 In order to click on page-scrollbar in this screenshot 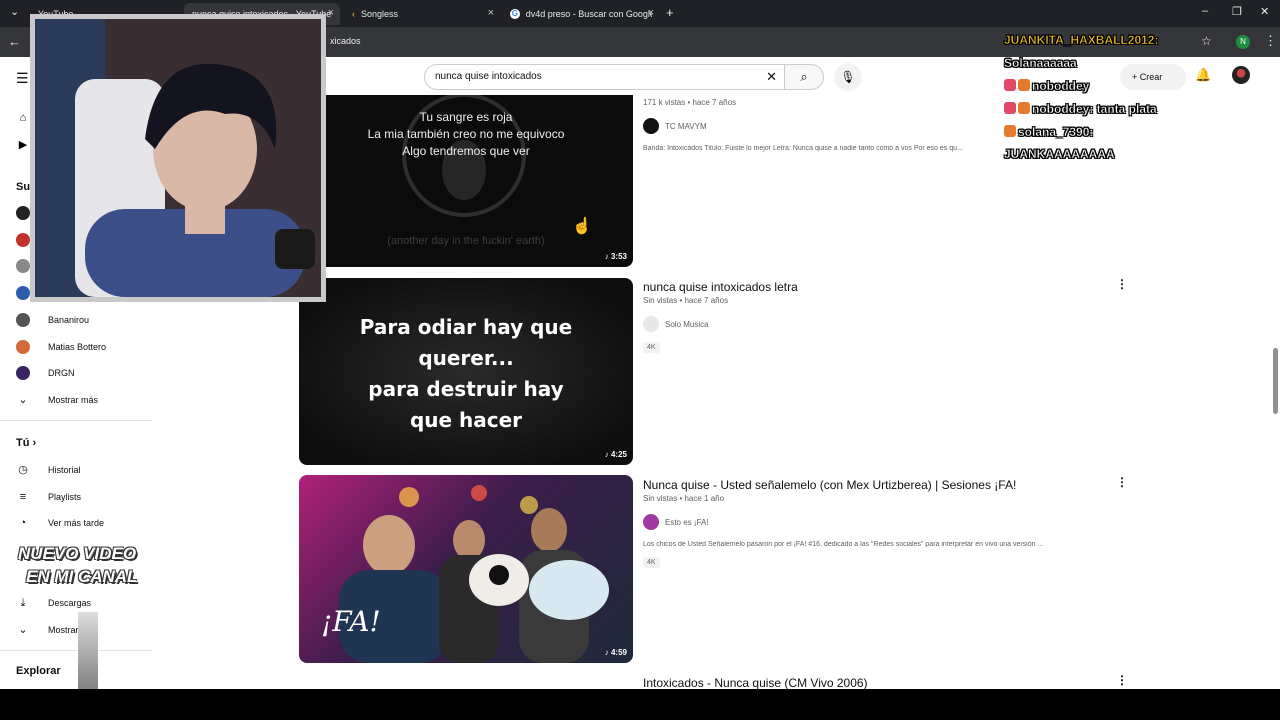, I will do `click(1275, 381)`.